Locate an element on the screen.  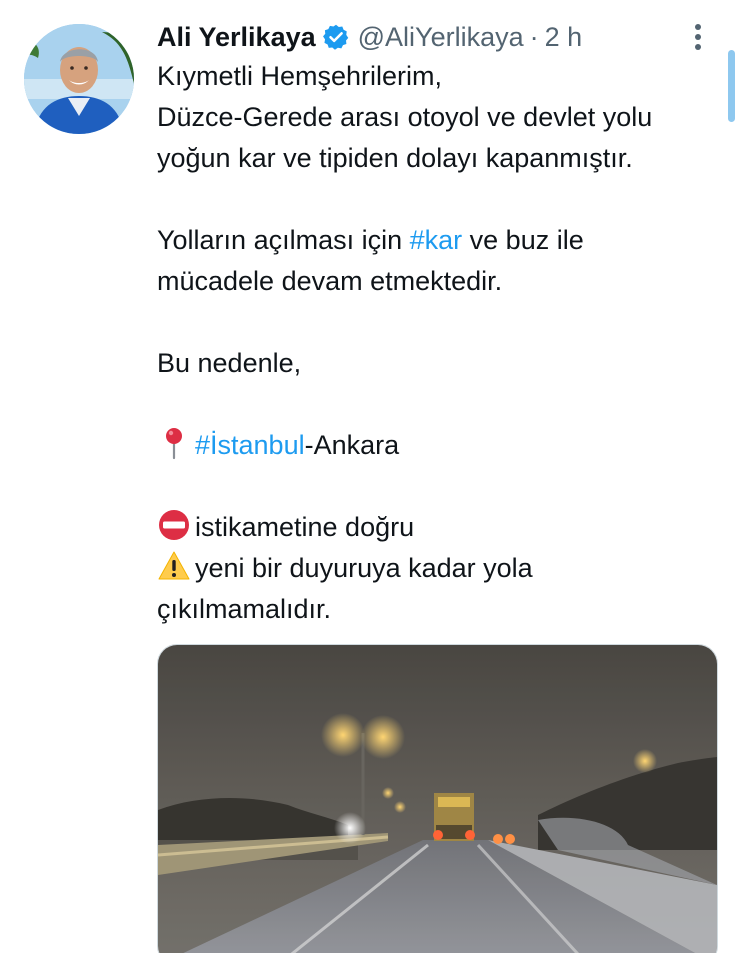
tweet-timestamp: 2 h is located at coordinates (564, 37).